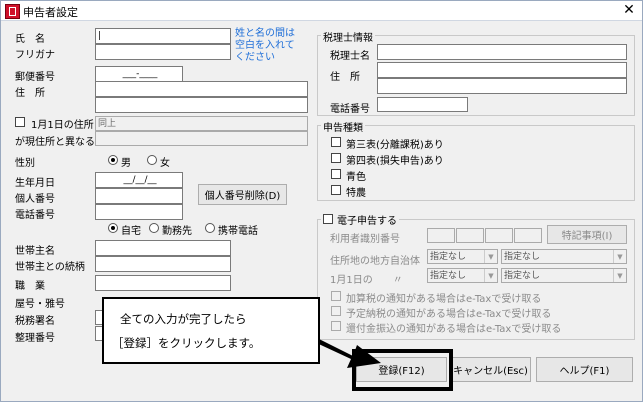 This screenshot has width=643, height=402. What do you see at coordinates (211, 330) in the screenshot?
I see `instruction-callout: 全ての入力が完了したら ［登録］をクリックします。` at bounding box center [211, 330].